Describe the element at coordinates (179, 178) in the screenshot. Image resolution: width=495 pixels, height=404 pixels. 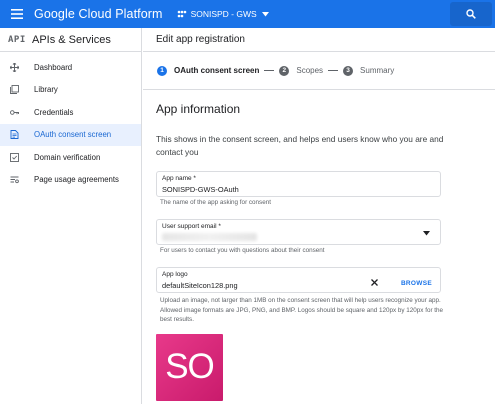
I see `field-label: App name *` at that location.